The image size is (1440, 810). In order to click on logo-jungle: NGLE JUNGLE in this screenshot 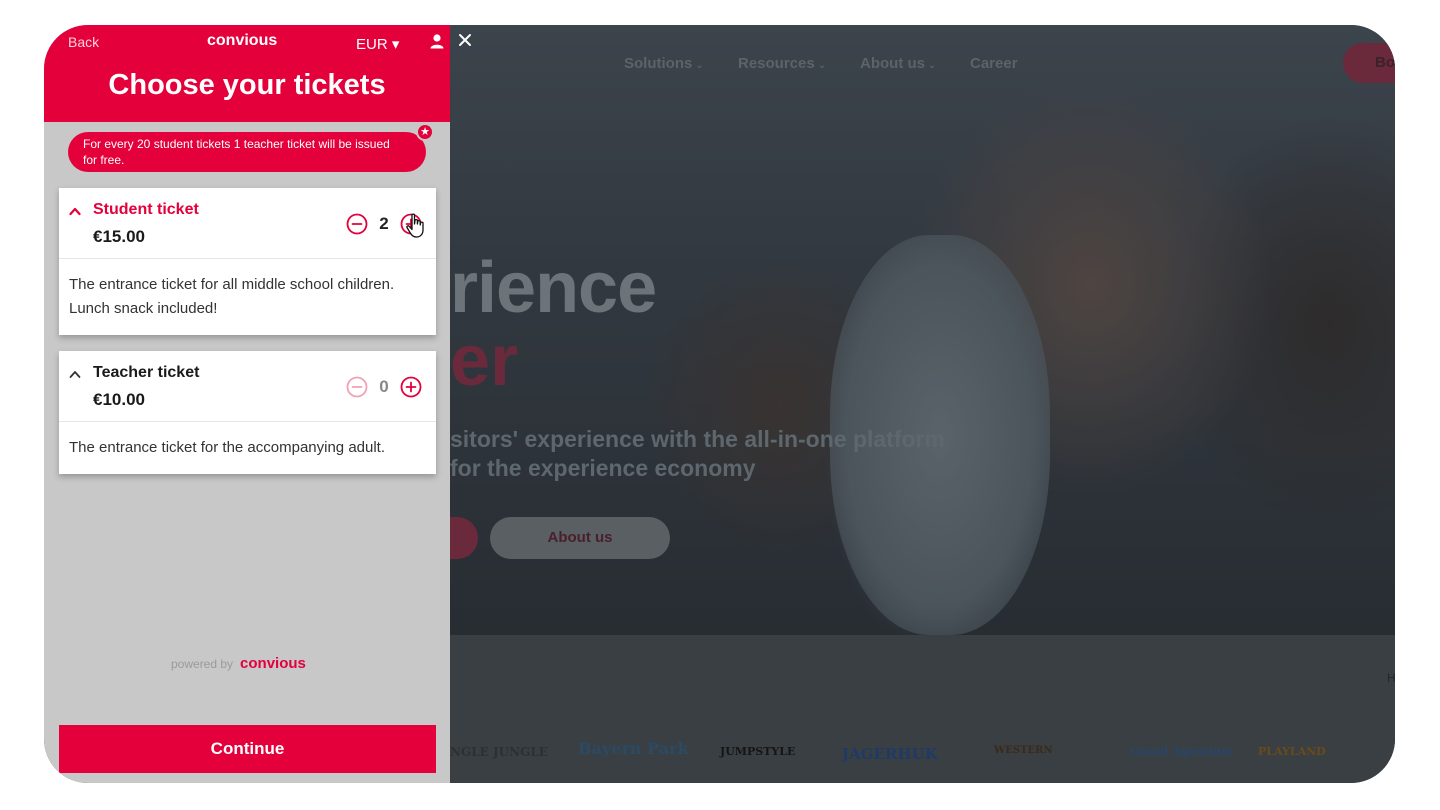, I will do `click(499, 752)`.